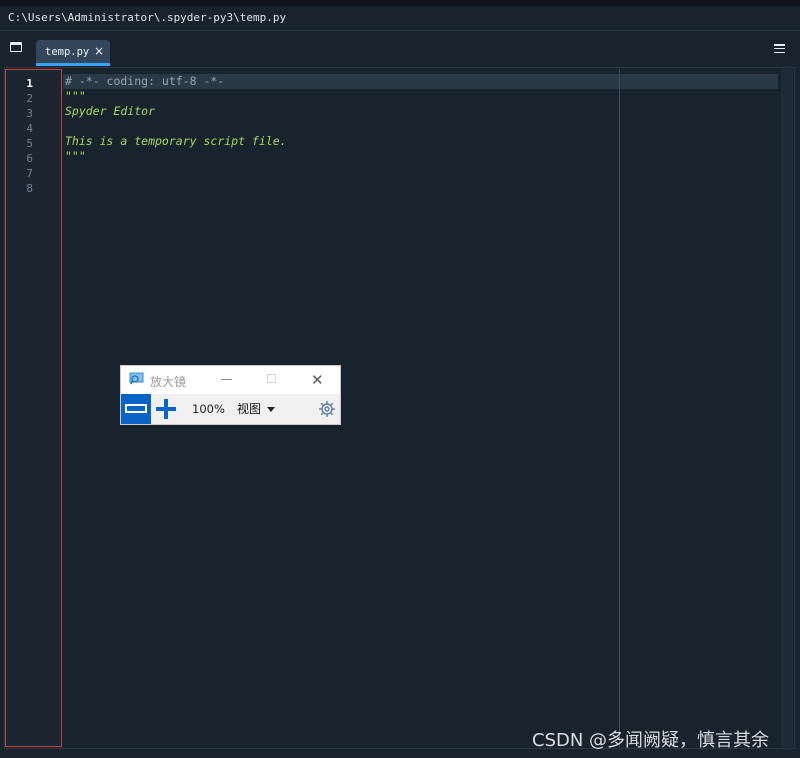 Image resolution: width=800 pixels, height=758 pixels. Describe the element at coordinates (29, 83) in the screenshot. I see `line-number: 1` at that location.